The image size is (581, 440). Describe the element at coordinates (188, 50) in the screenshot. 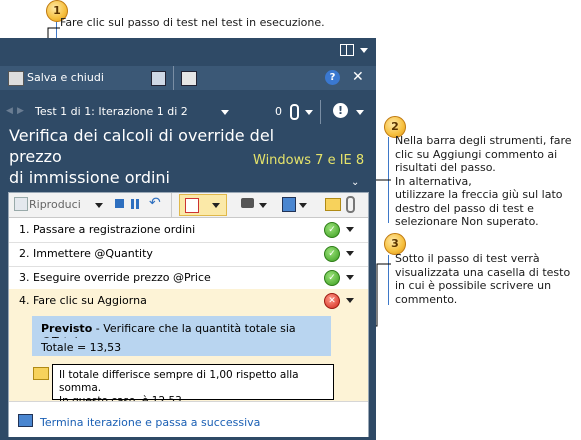

I see `panel-title-bar` at that location.